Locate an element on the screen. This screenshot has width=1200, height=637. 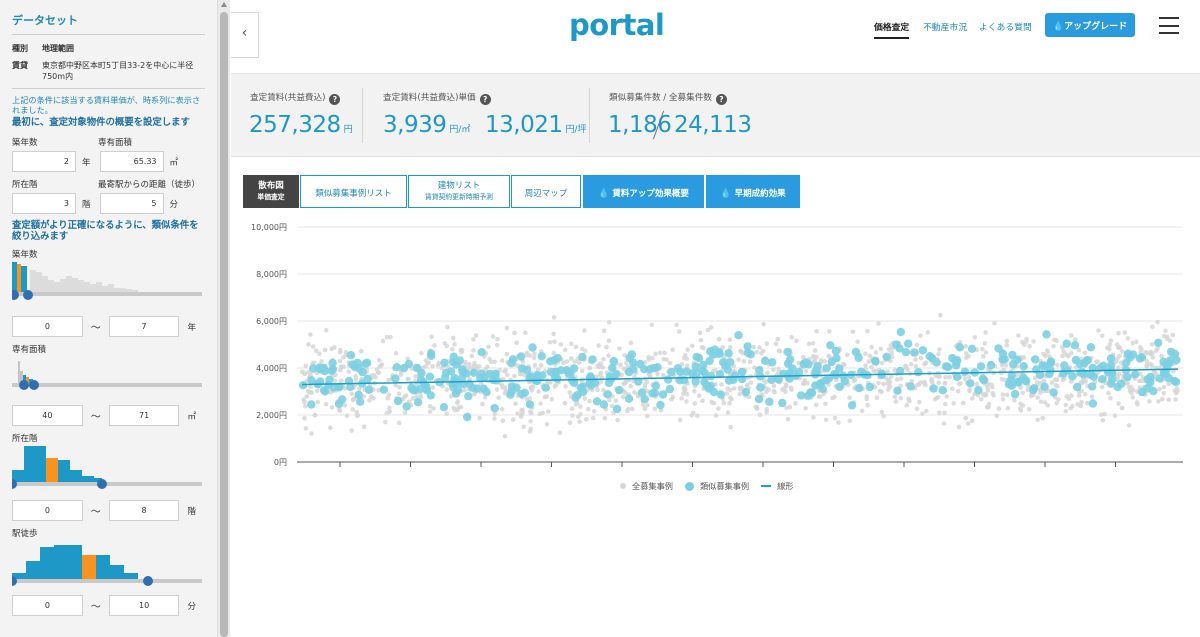
legend-item-similar: 類似募集事例 is located at coordinates (717, 486).